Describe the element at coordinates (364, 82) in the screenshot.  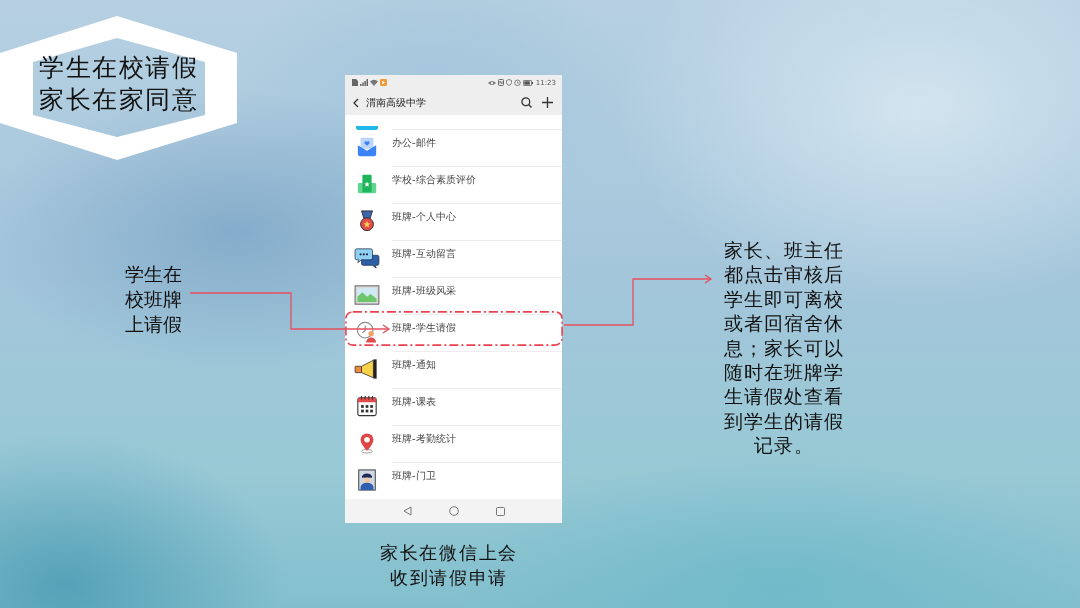
I see `signal-icon` at that location.